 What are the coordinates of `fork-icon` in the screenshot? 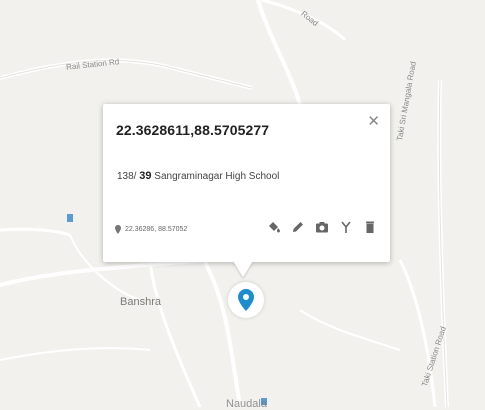 It's located at (346, 227).